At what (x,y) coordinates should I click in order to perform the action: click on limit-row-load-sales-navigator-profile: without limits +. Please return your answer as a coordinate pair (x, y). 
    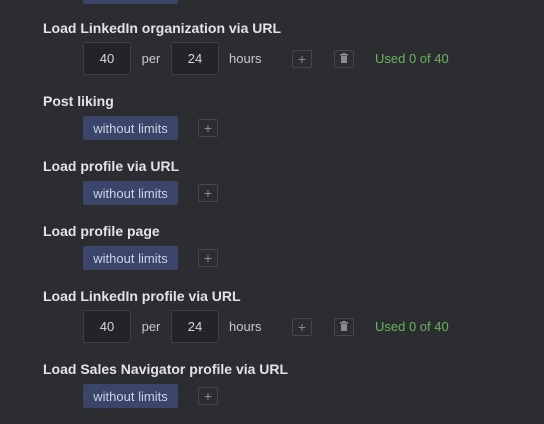
    Looking at the image, I should click on (150, 396).